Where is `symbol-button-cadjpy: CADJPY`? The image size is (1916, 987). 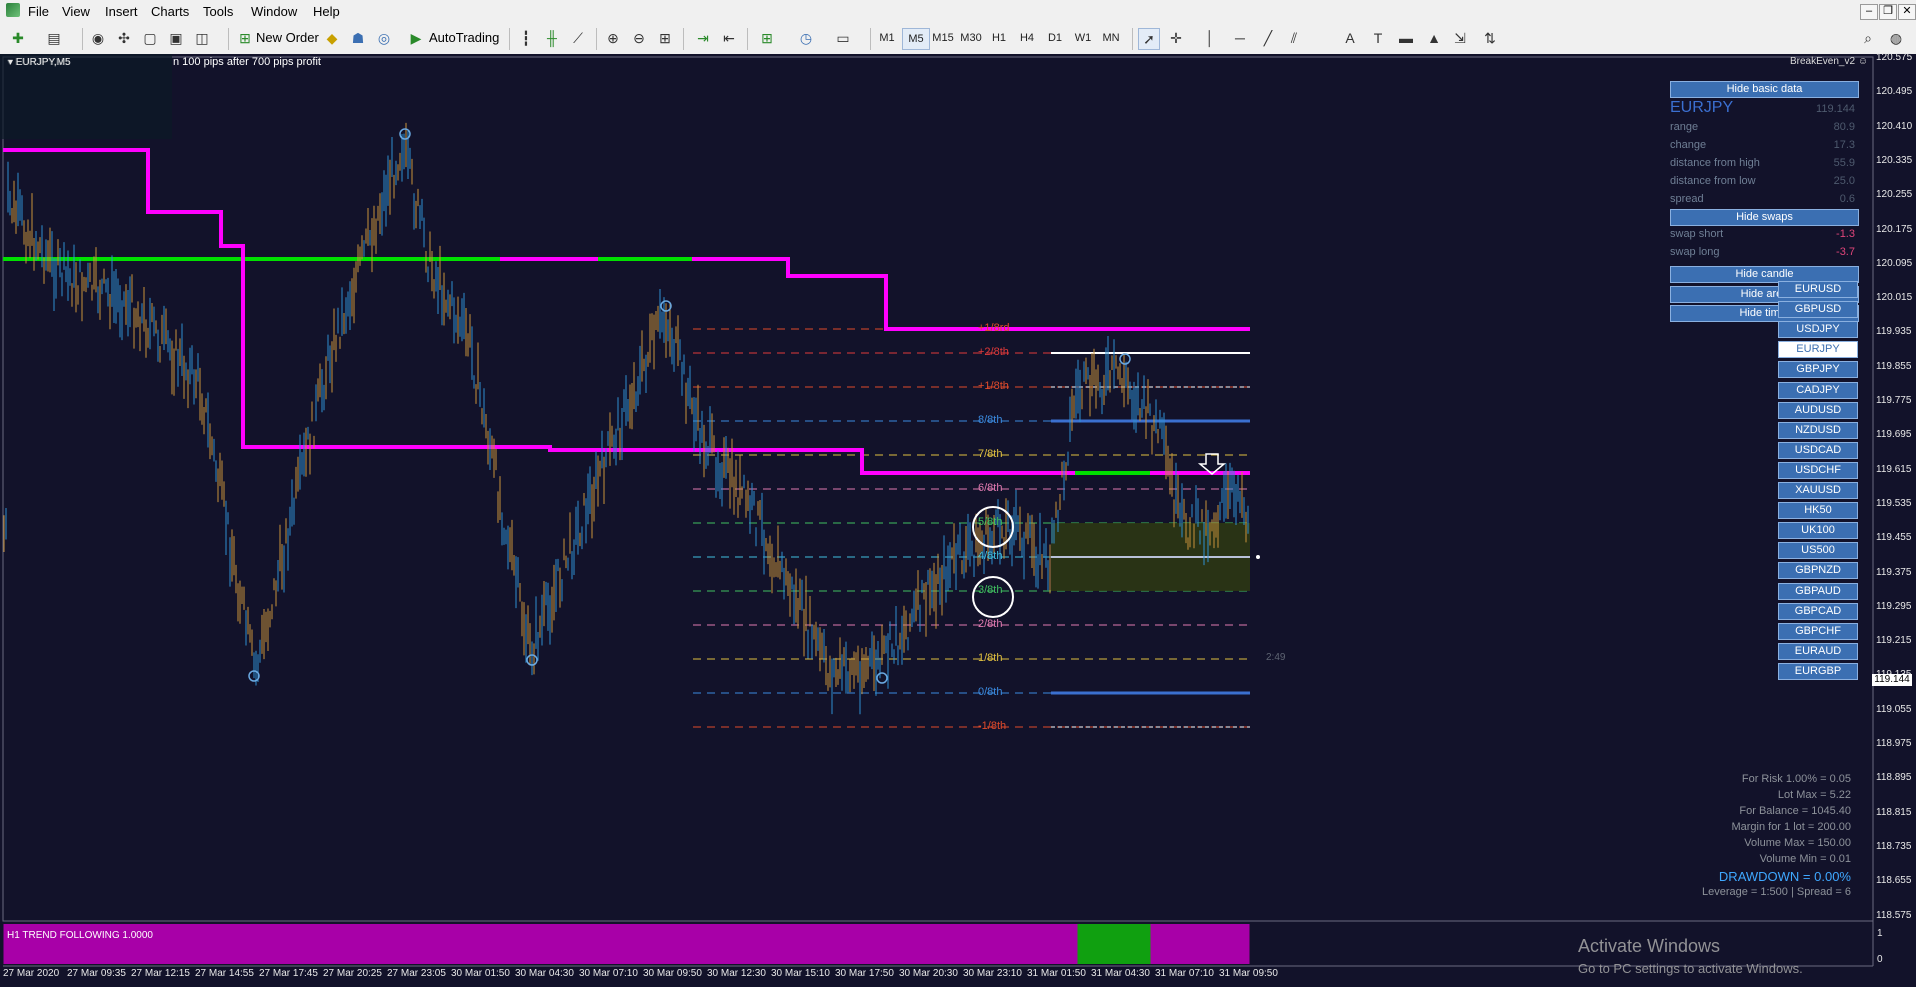
symbol-button-cadjpy: CADJPY is located at coordinates (1818, 390).